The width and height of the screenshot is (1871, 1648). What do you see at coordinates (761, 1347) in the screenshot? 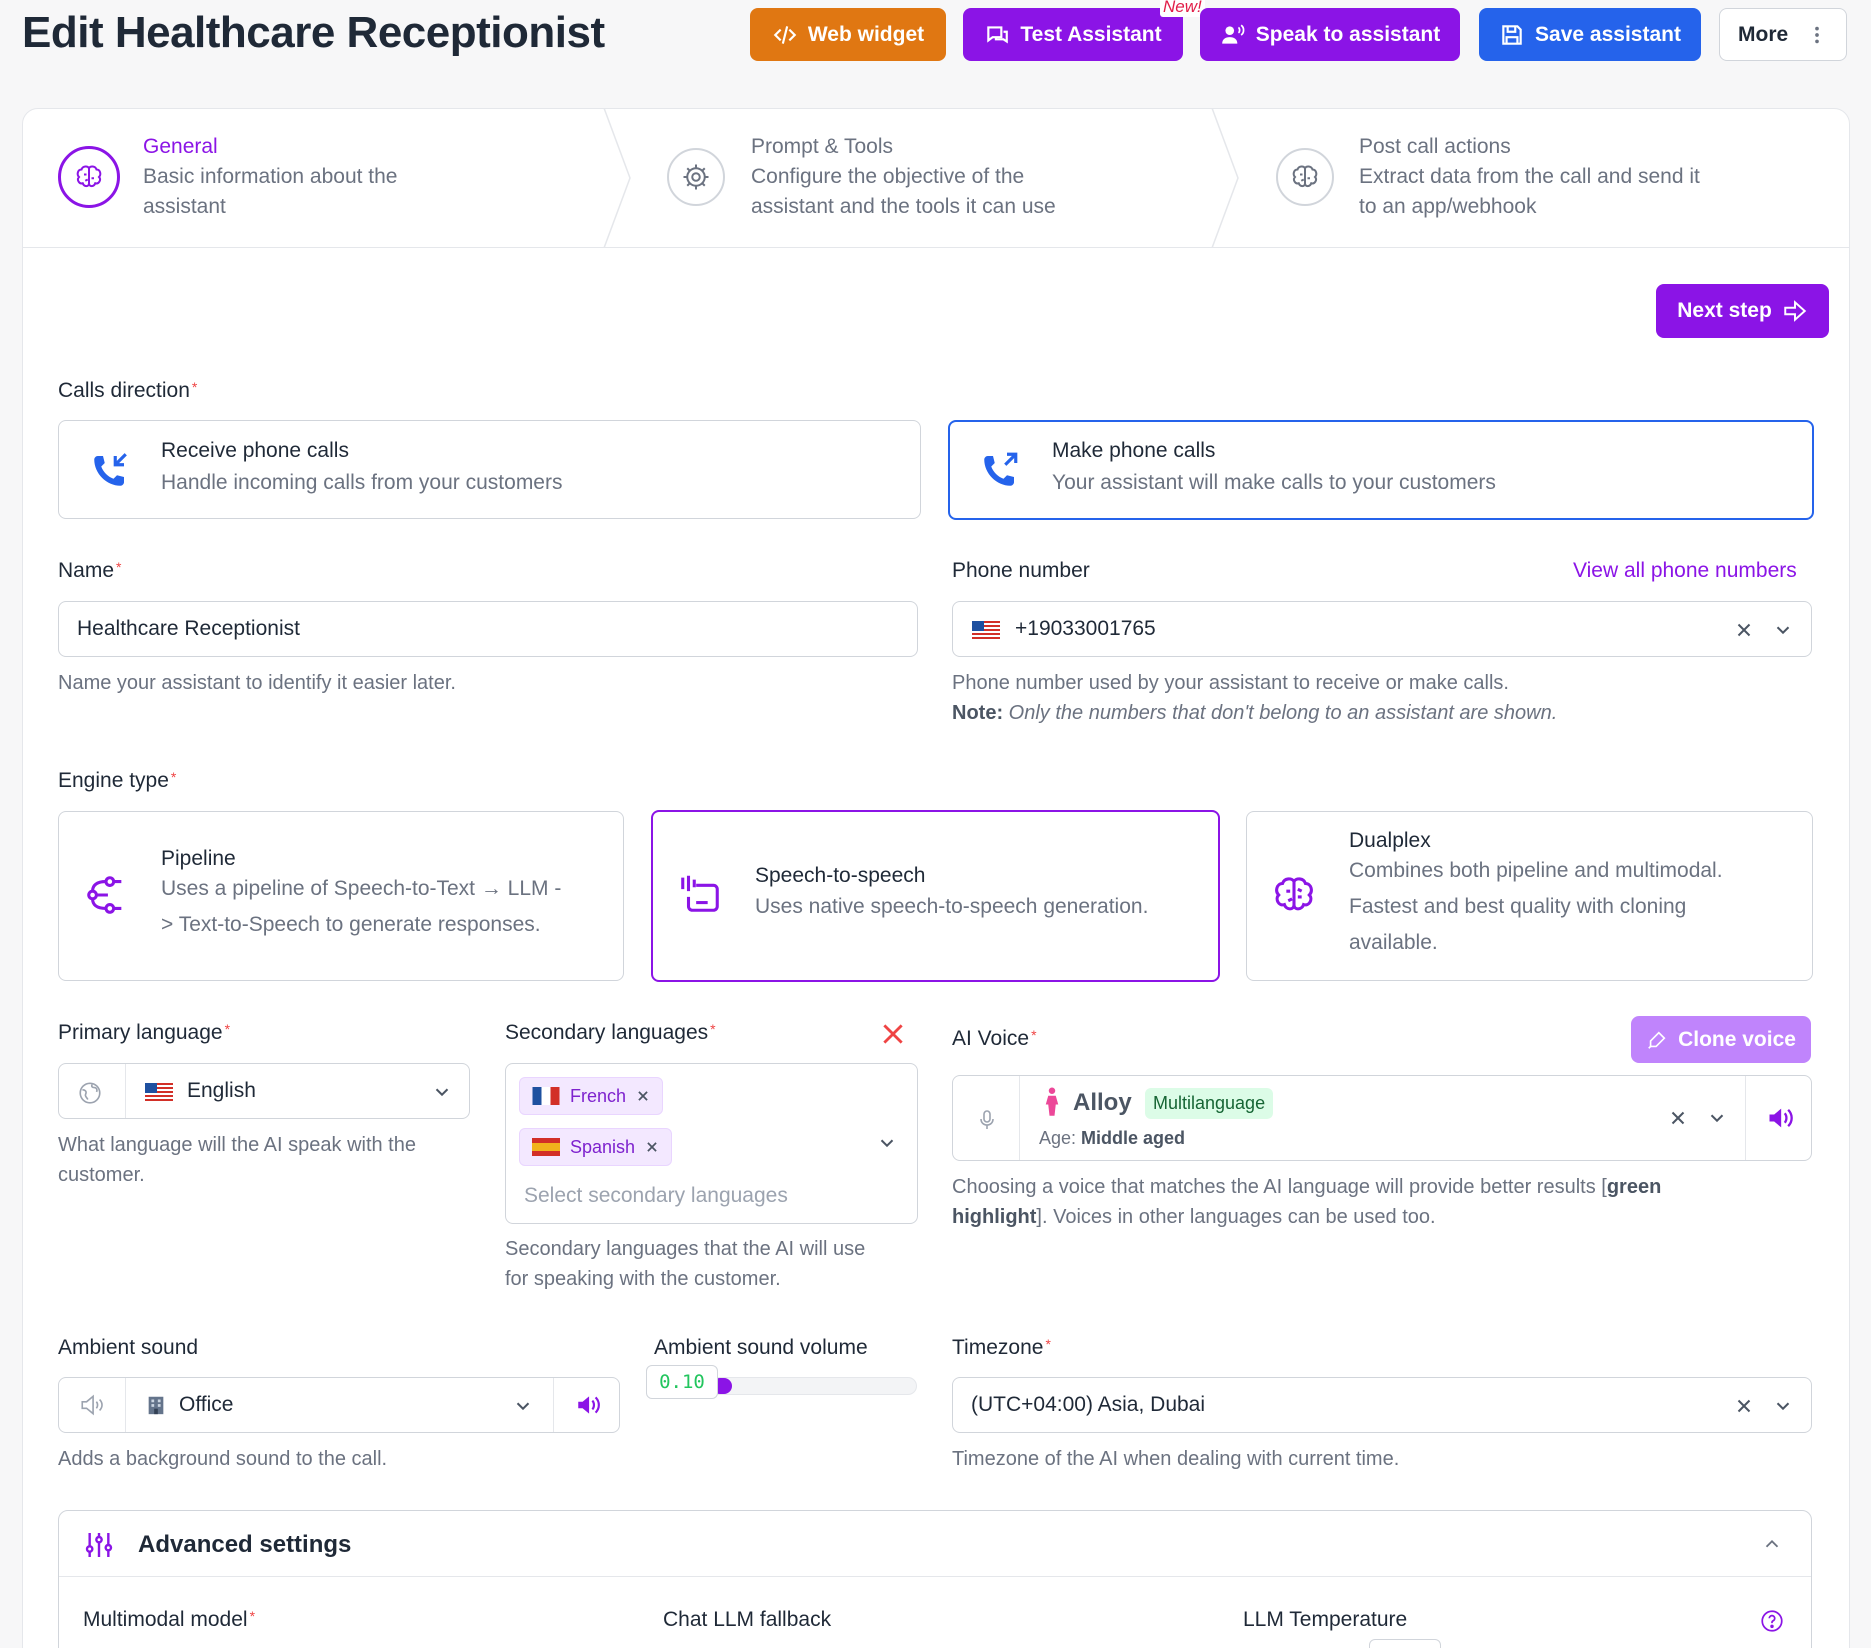
I see `ambient-volume-label: Ambient sound volume` at bounding box center [761, 1347].